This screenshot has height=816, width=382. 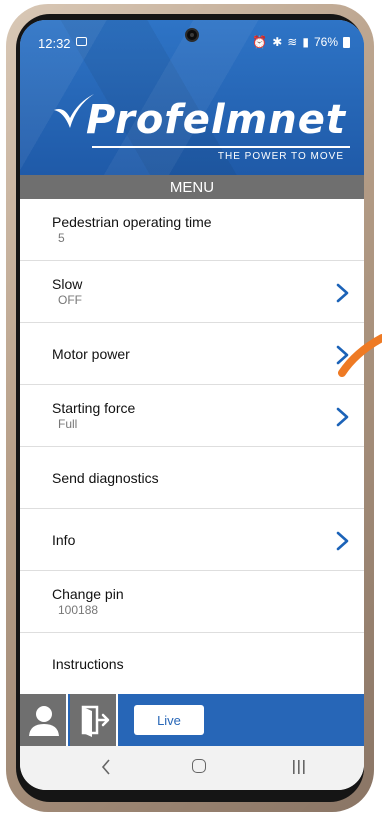 I want to click on user-button, so click(x=44, y=720).